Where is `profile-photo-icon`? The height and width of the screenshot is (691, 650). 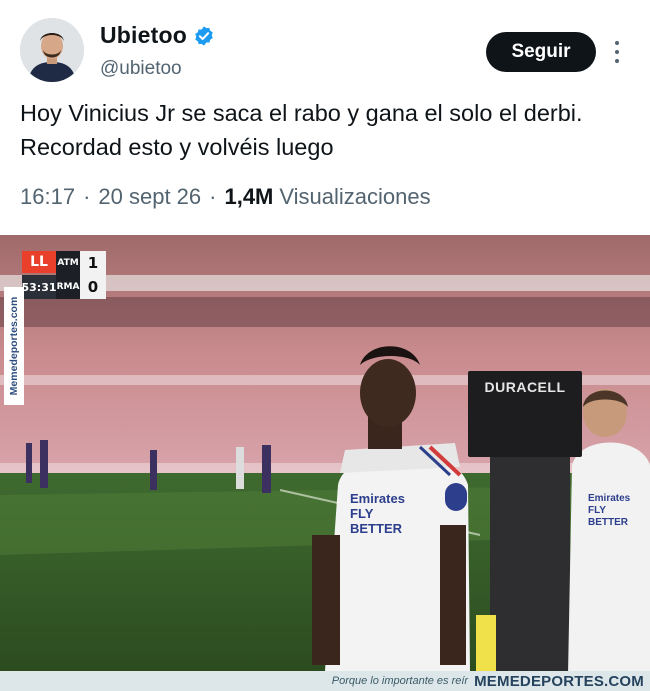 profile-photo-icon is located at coordinates (52, 50).